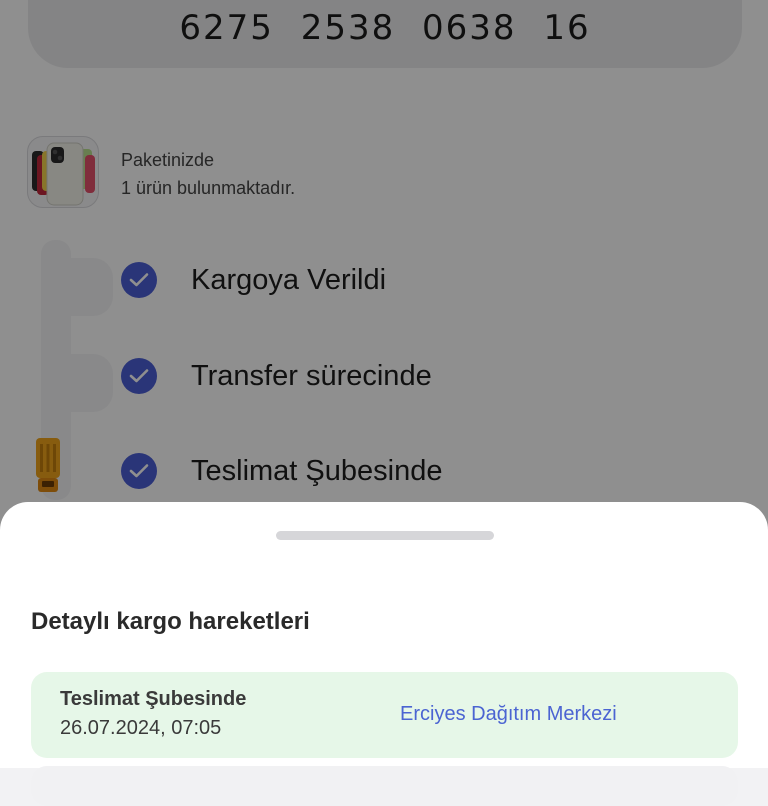  What do you see at coordinates (384, 786) in the screenshot?
I see `movement-card-next` at bounding box center [384, 786].